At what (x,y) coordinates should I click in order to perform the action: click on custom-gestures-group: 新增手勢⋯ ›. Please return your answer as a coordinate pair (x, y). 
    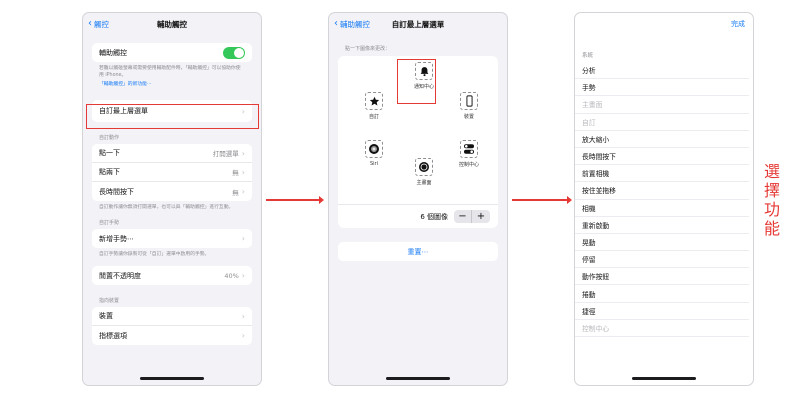
    Looking at the image, I should click on (172, 238).